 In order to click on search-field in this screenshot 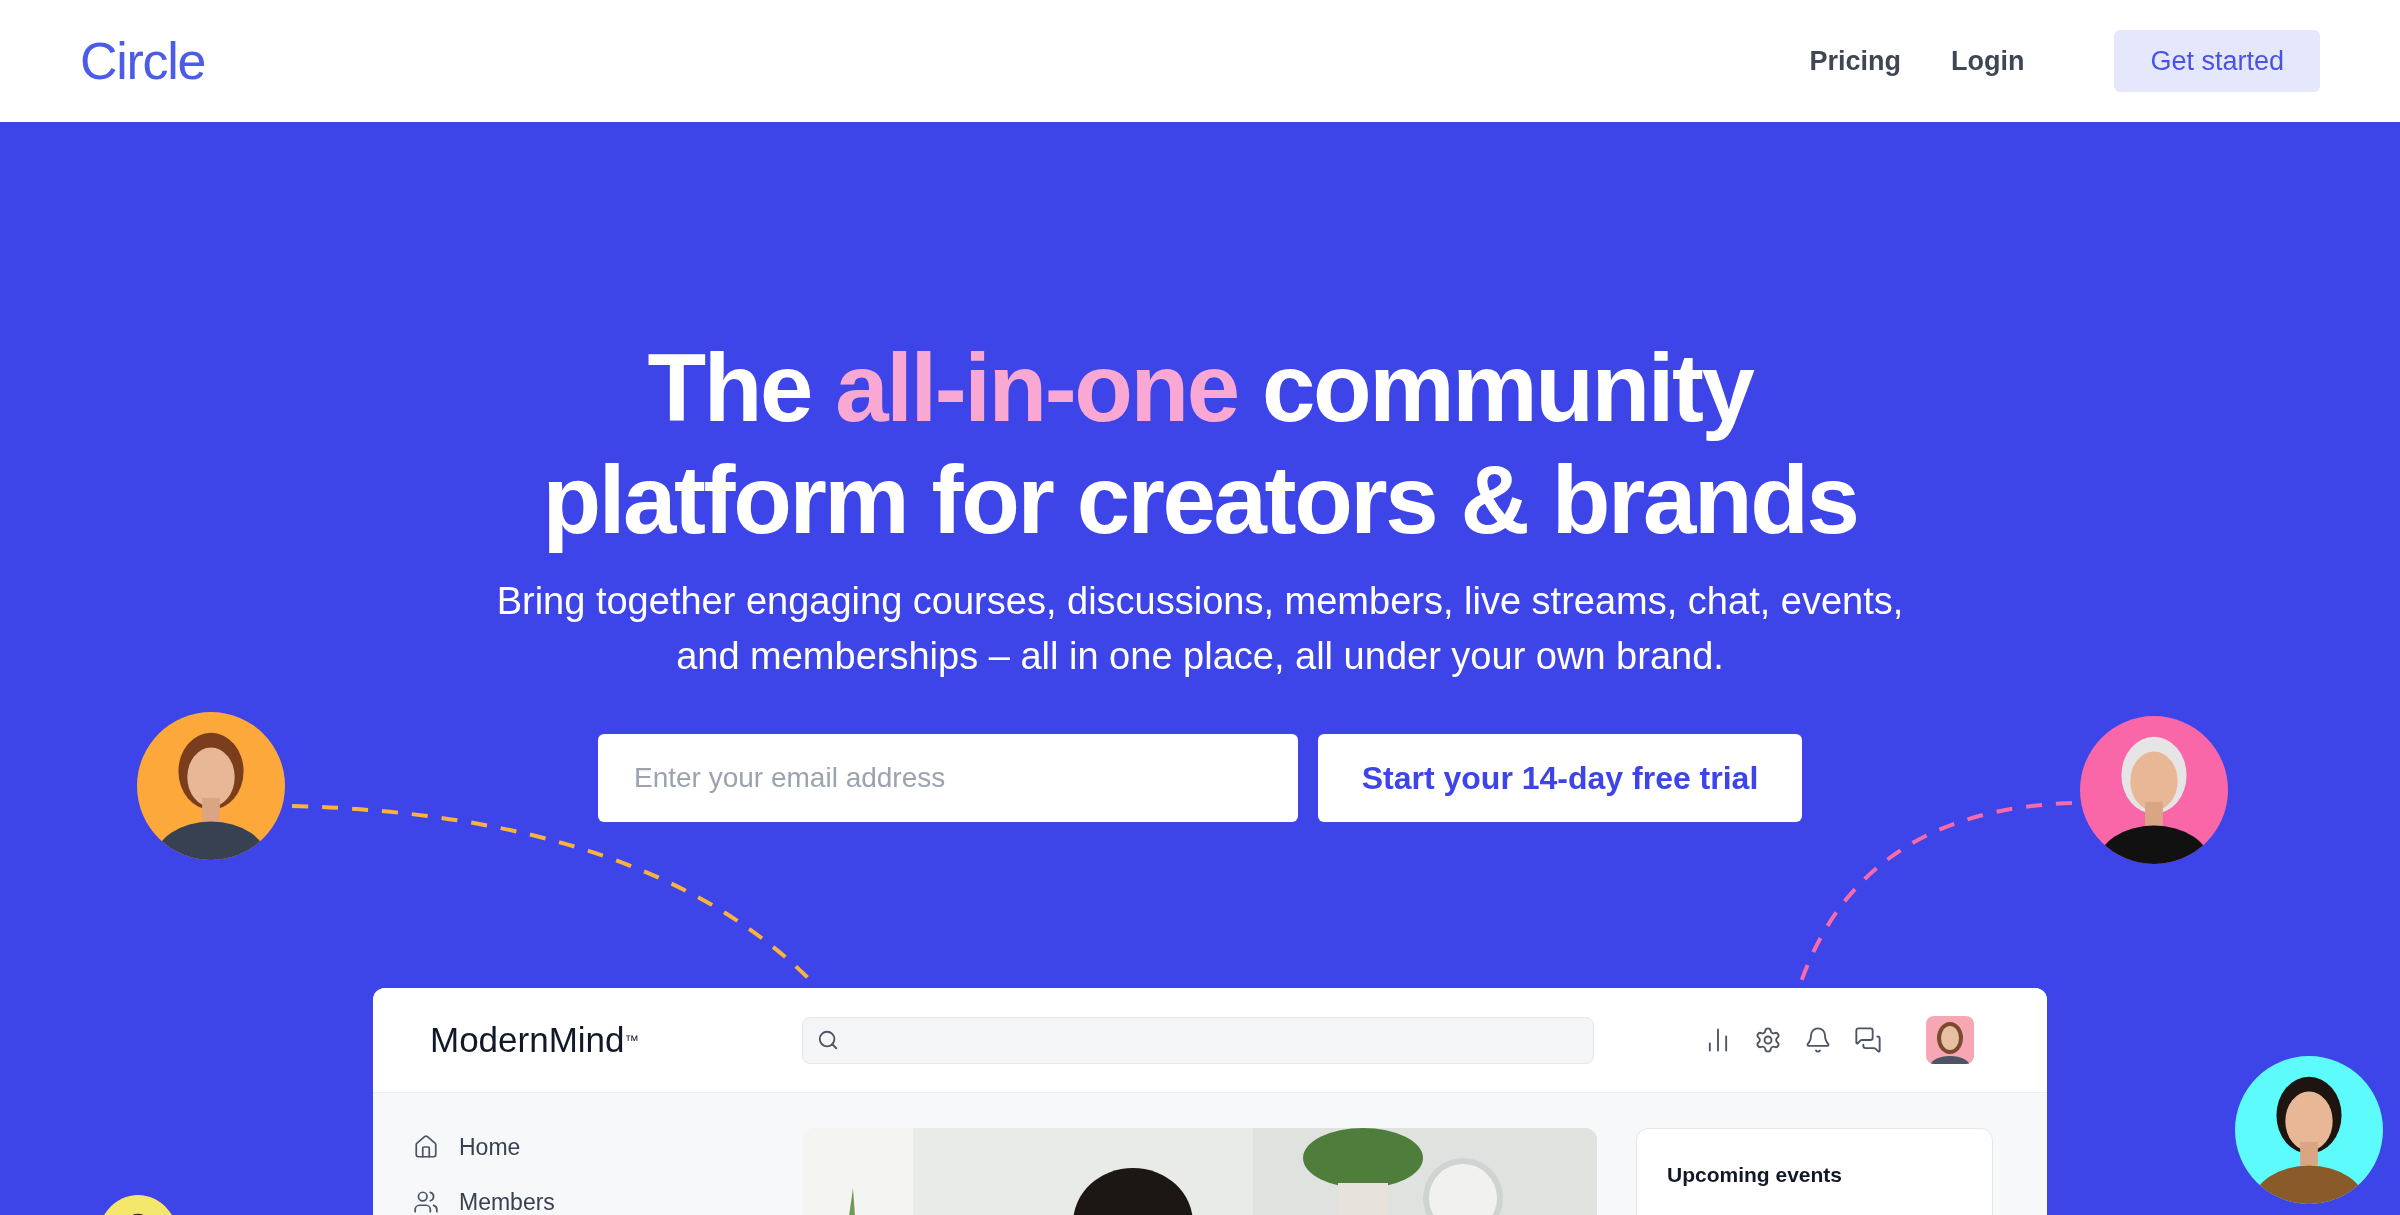, I will do `click(1198, 1040)`.